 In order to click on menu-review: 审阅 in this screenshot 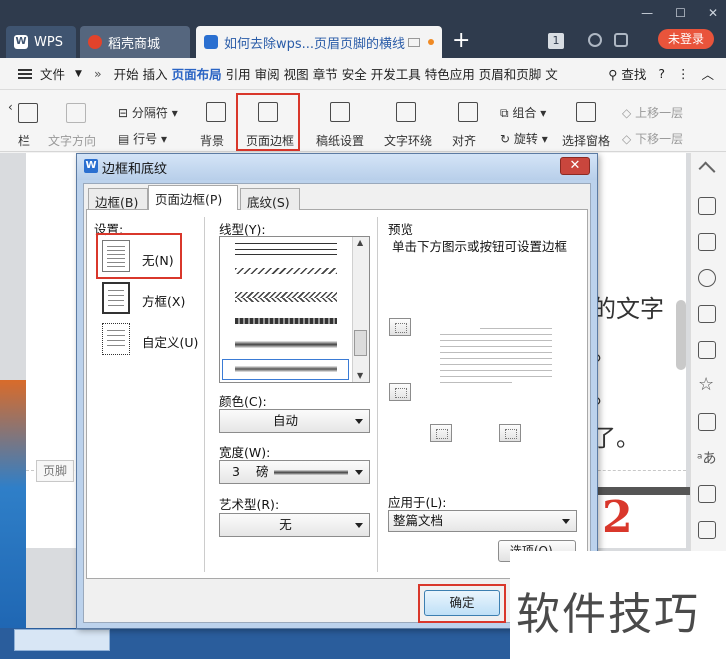, I will do `click(267, 73)`.